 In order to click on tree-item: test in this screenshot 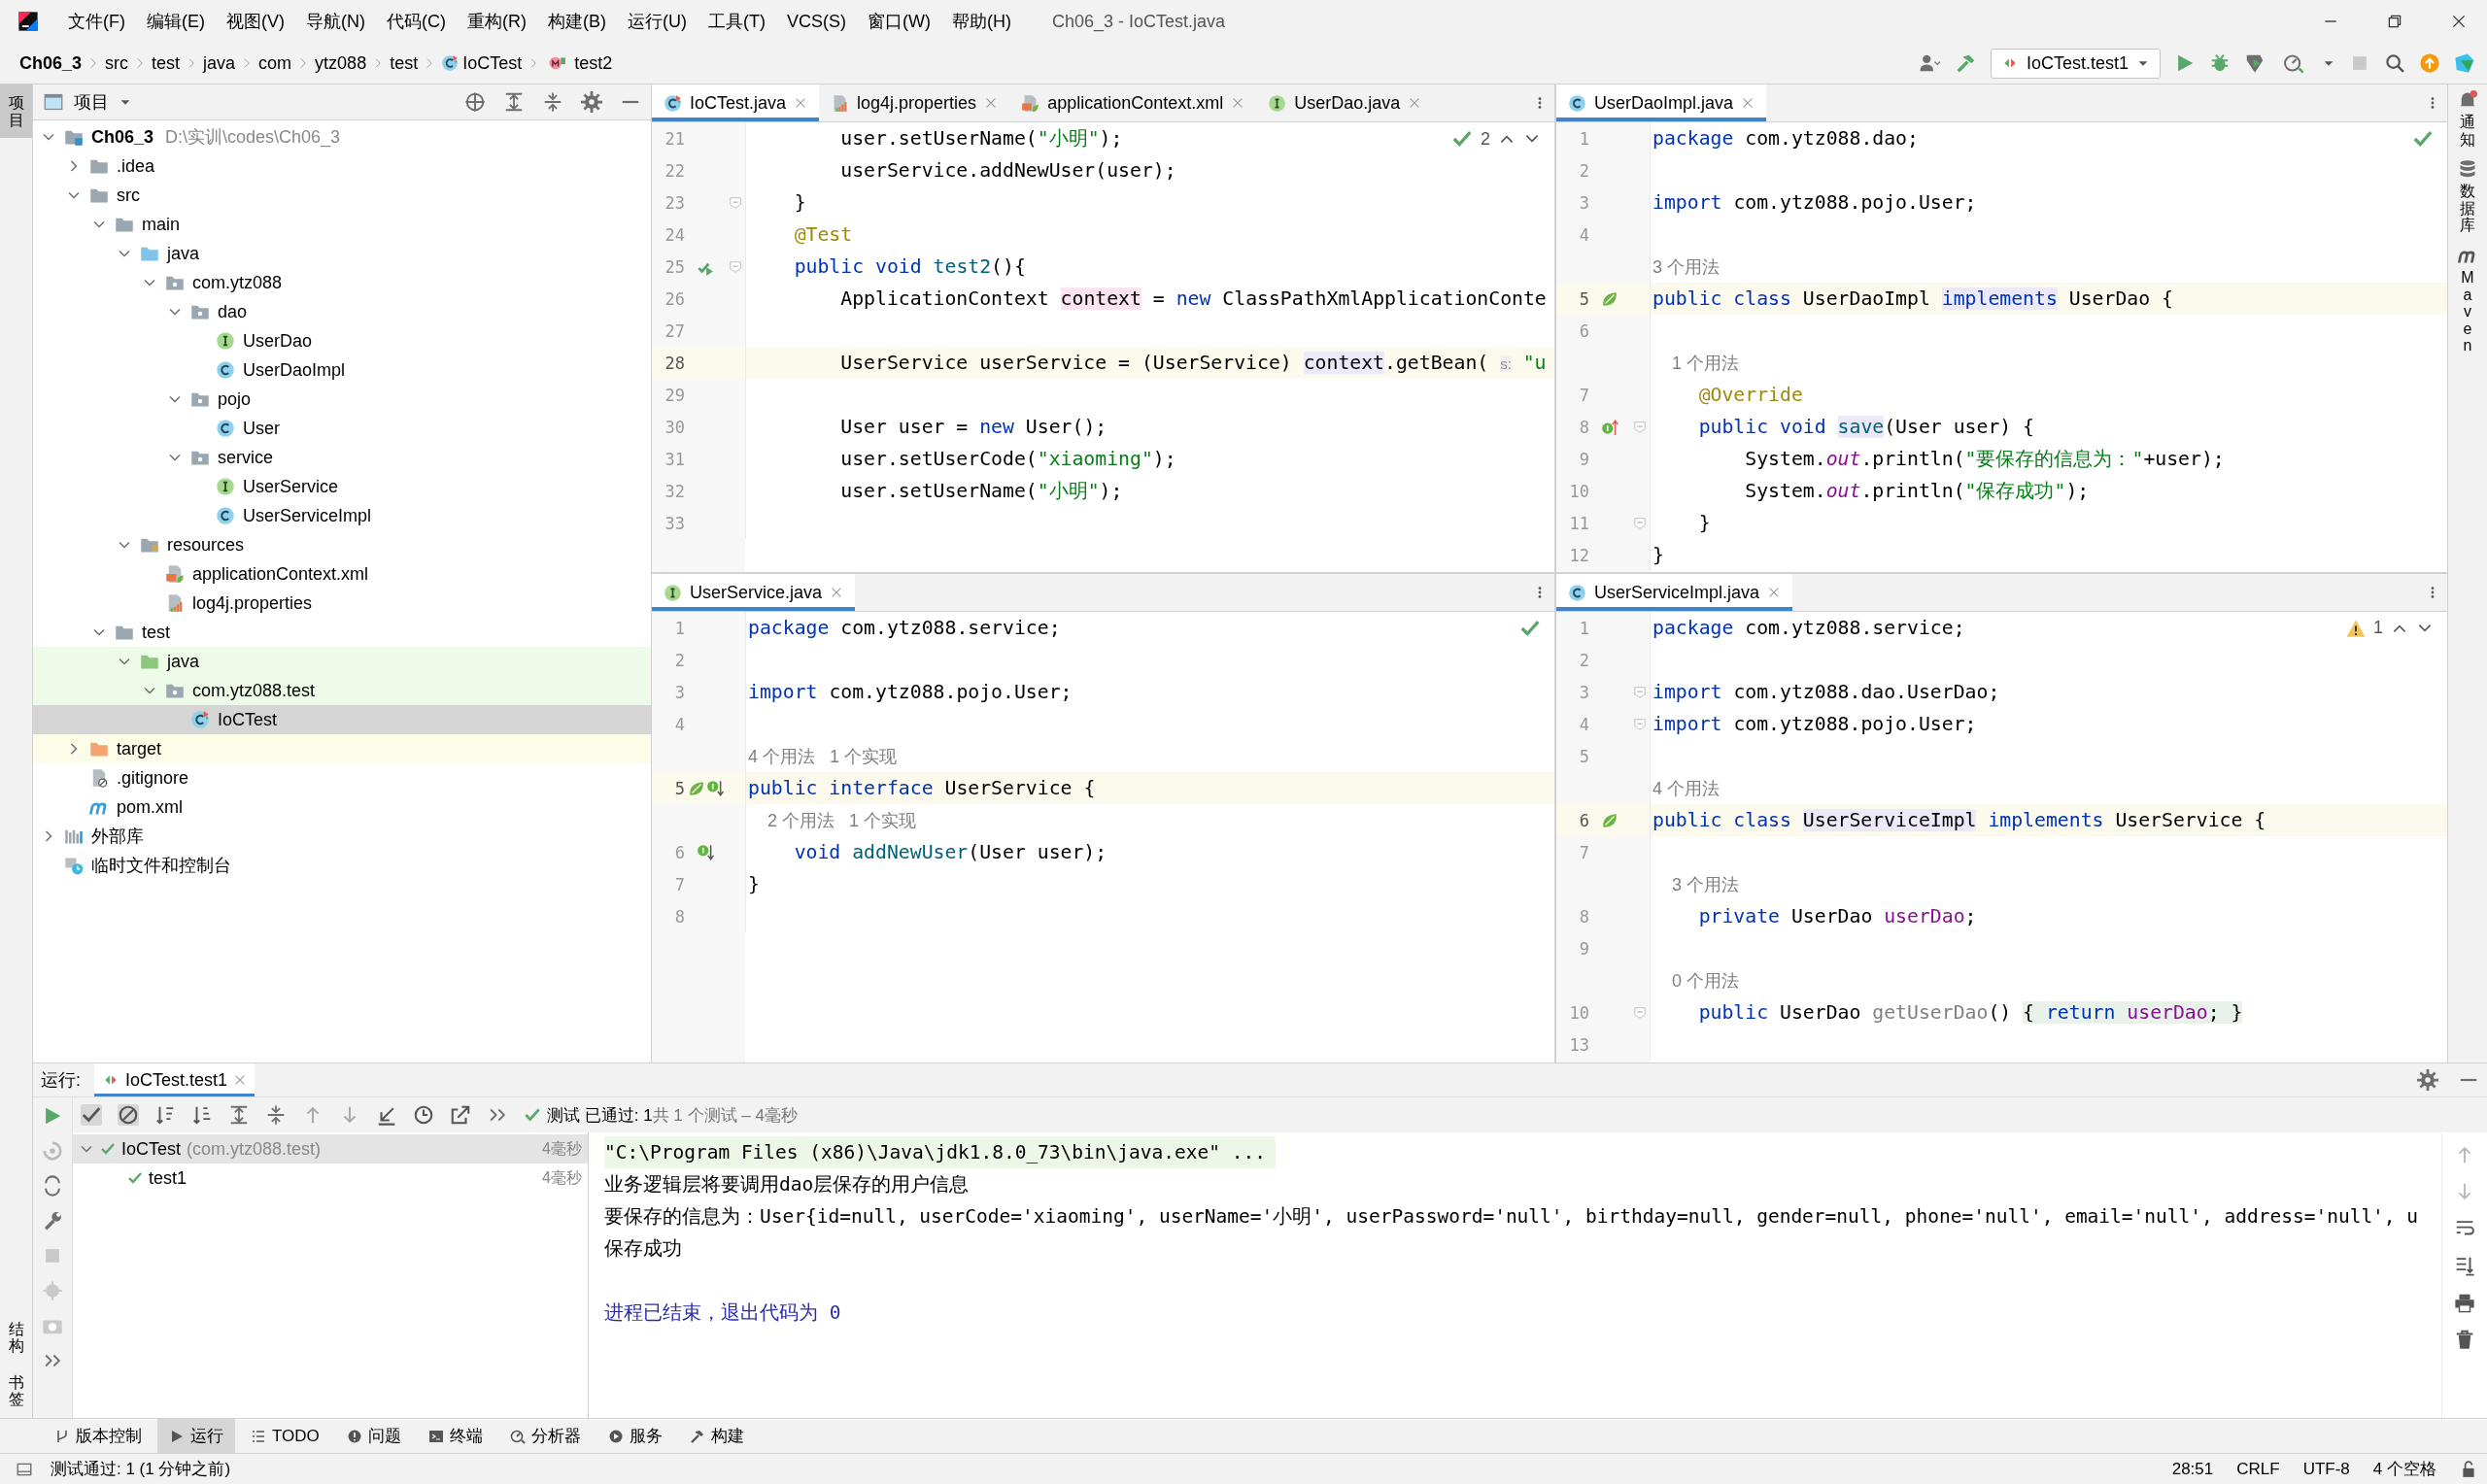, I will do `click(342, 632)`.